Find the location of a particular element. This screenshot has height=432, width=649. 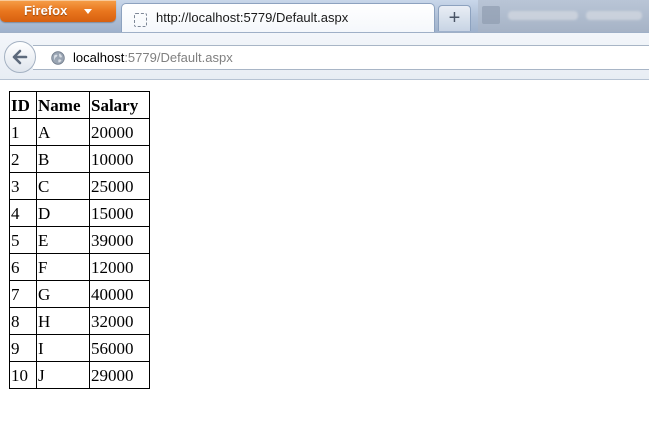

table-row: 5 E 39000 is located at coordinates (79, 240).